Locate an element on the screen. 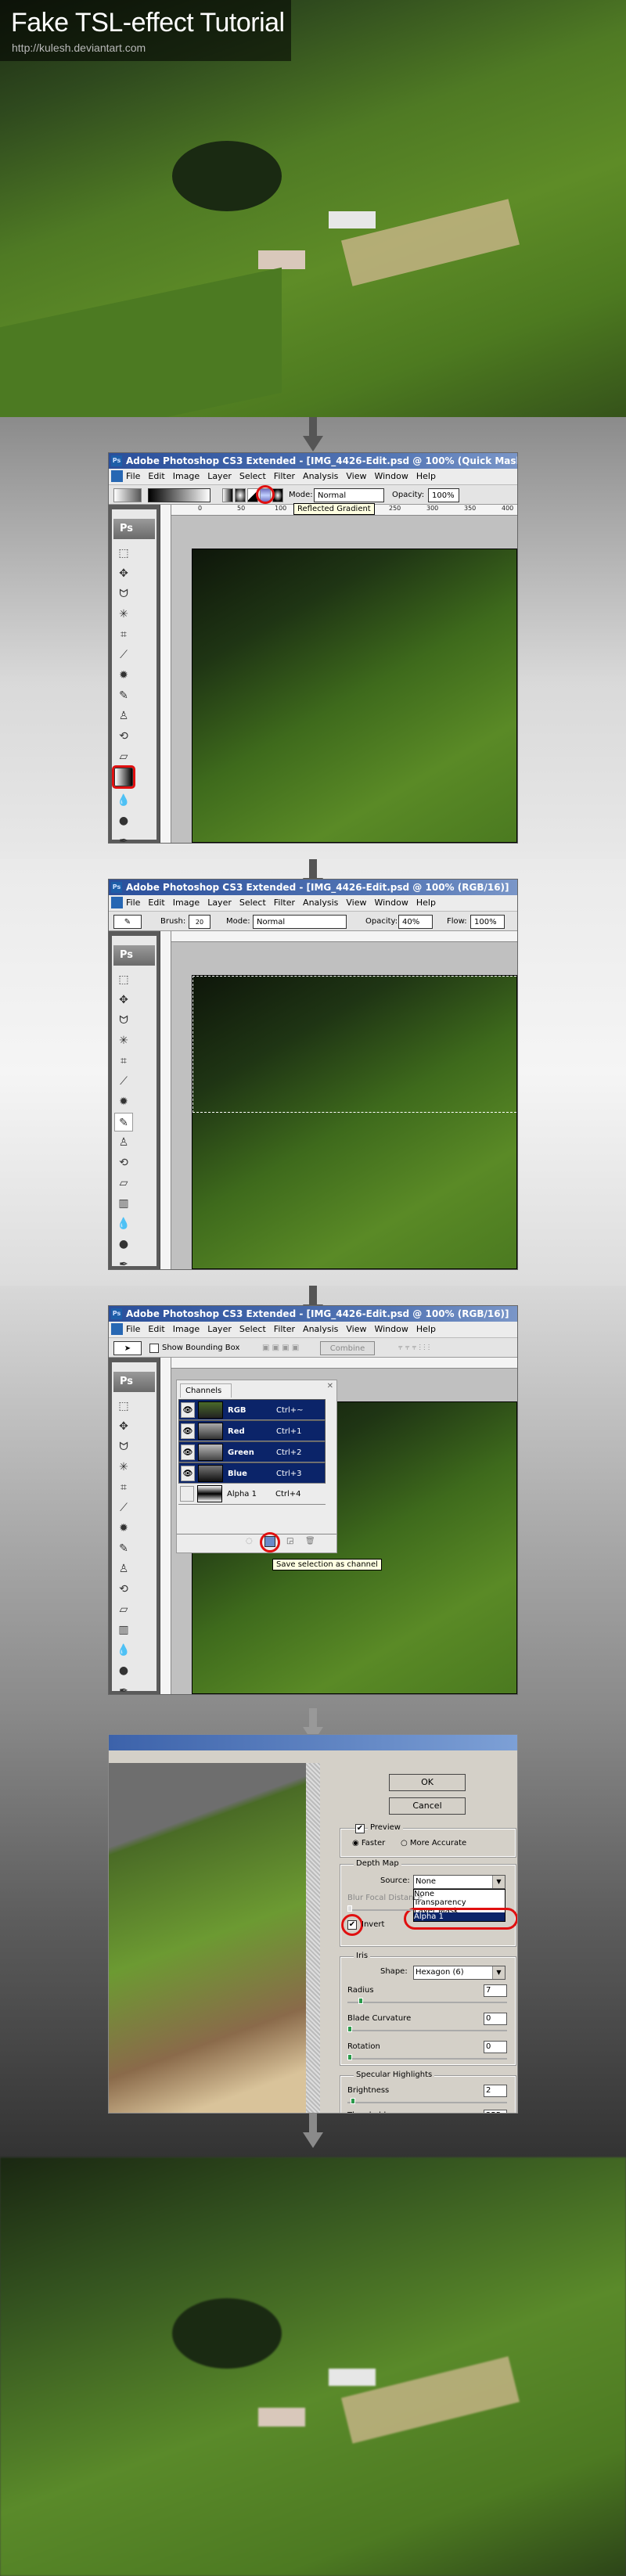 The image size is (626, 2576). ok-button: OK is located at coordinates (427, 1782).